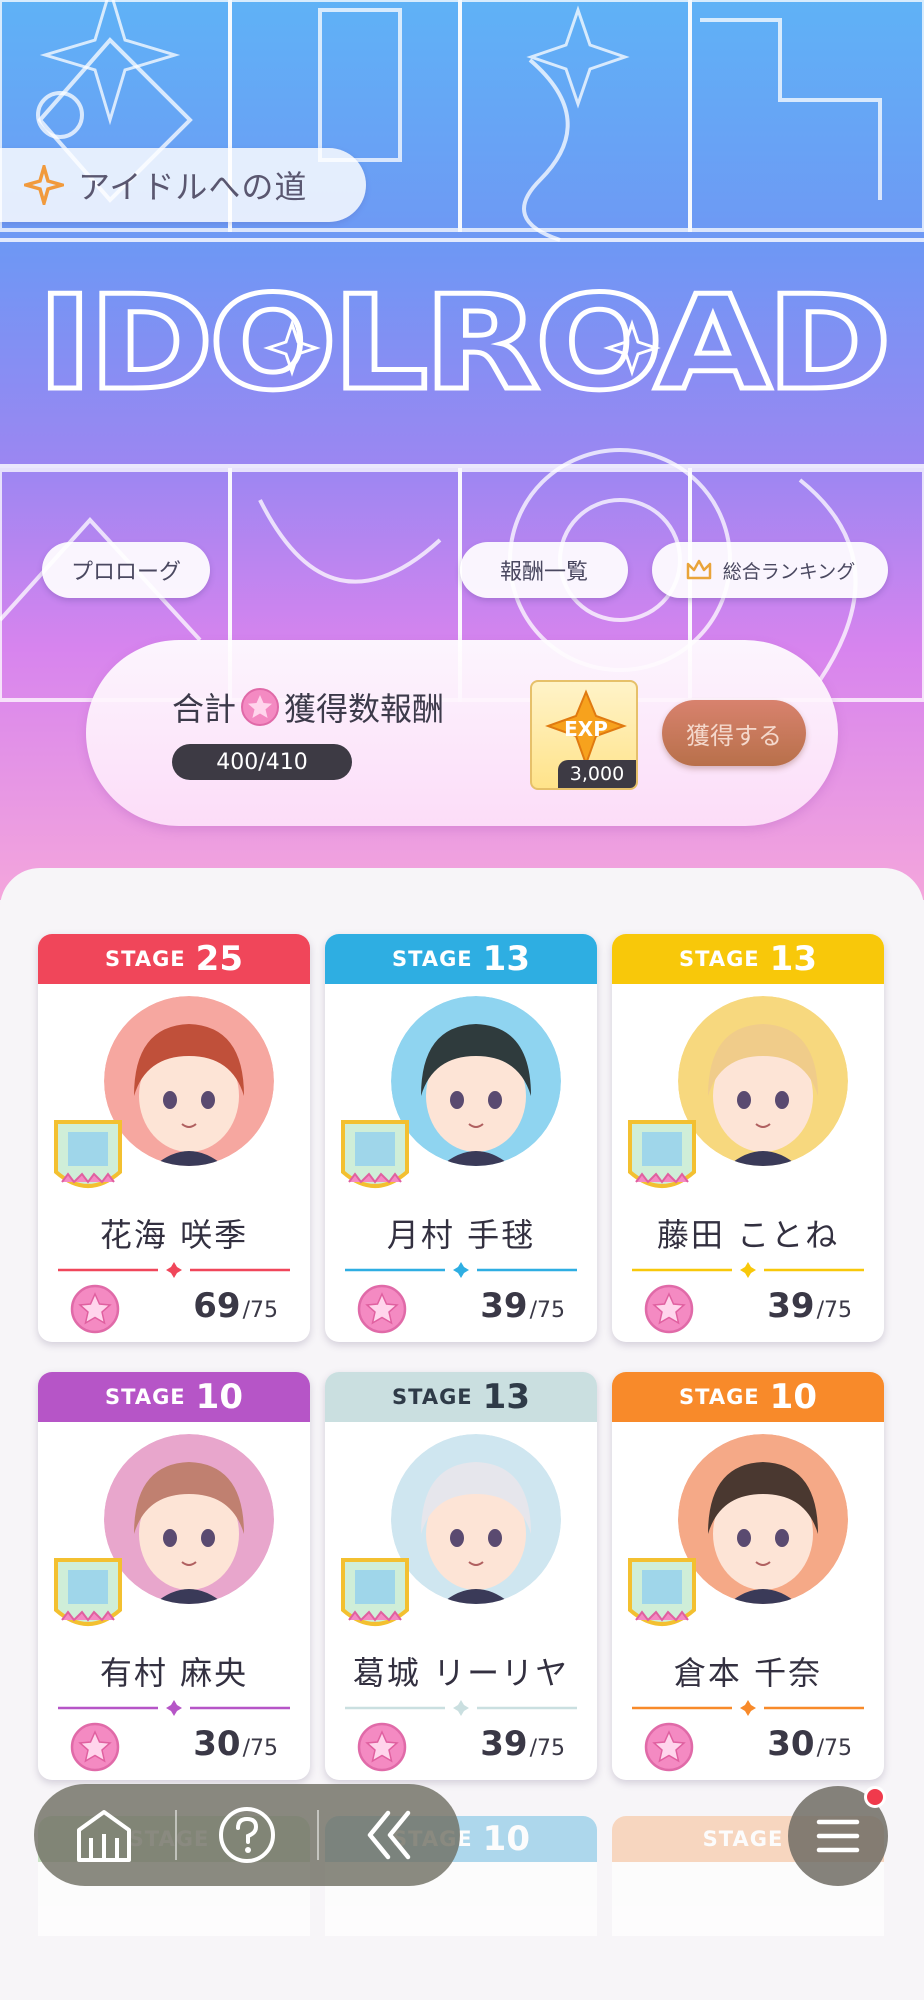  I want to click on back-button, so click(389, 1835).